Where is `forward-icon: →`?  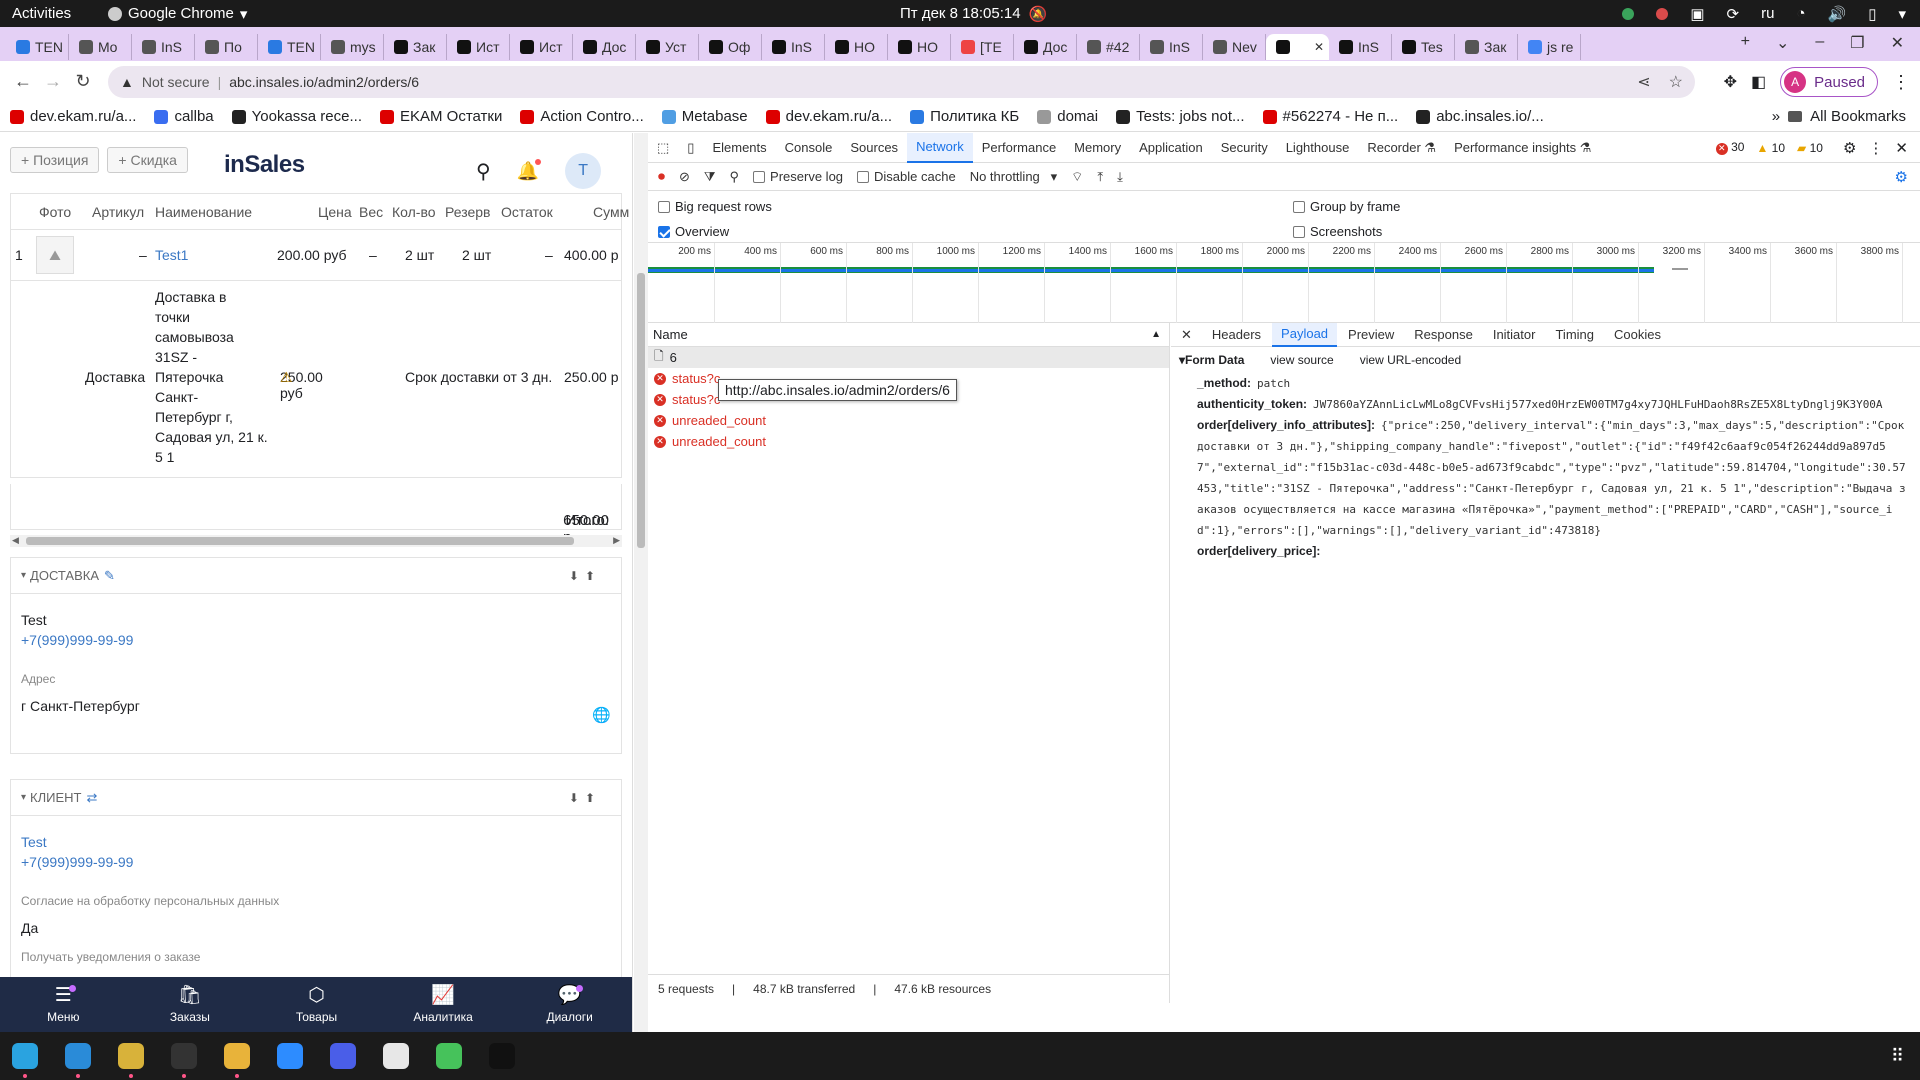 forward-icon: → is located at coordinates (53, 81).